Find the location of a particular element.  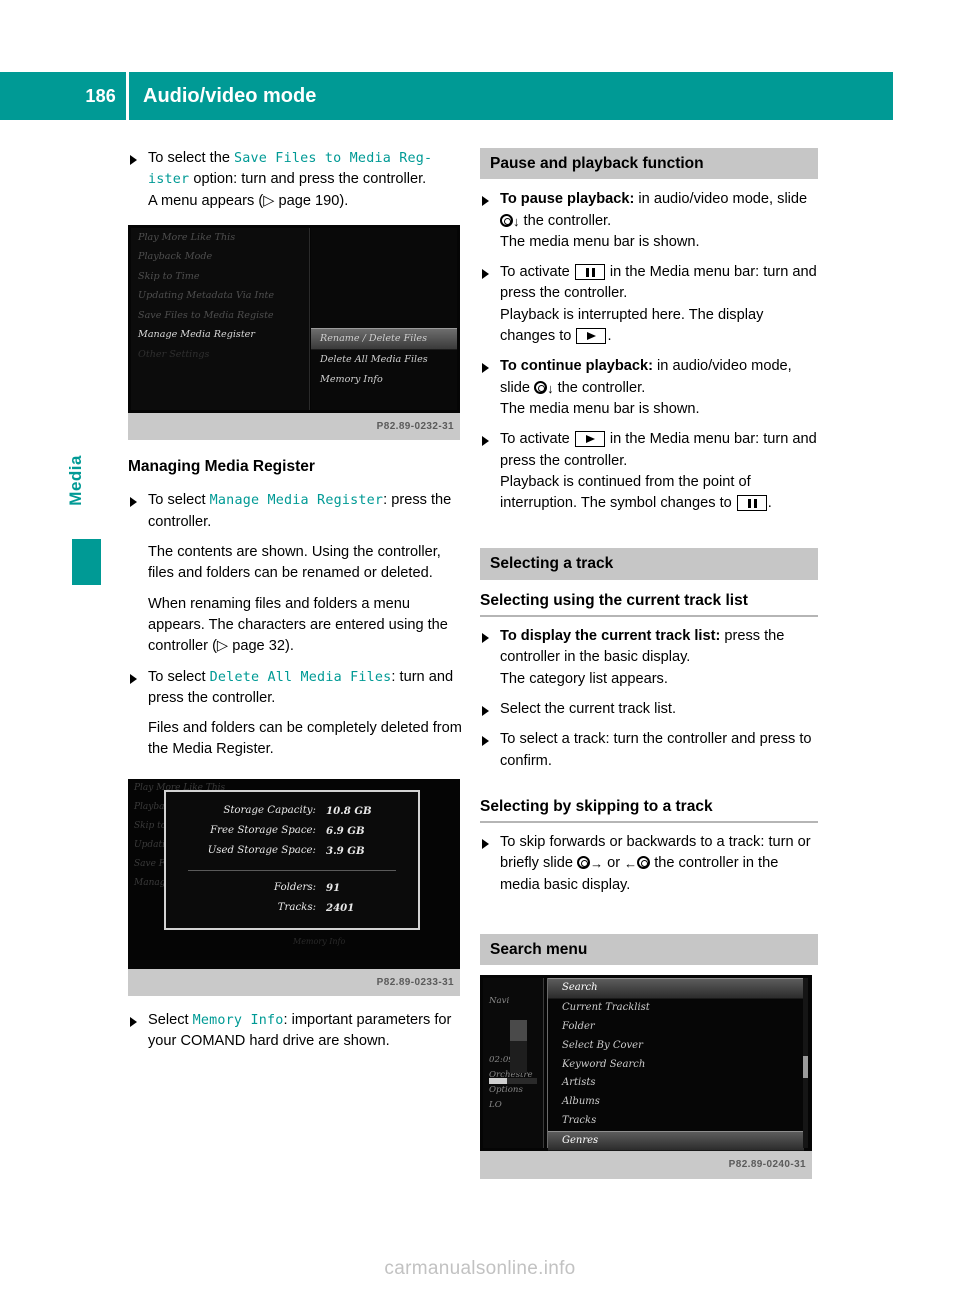

info-label: Storage Capacity: is located at coordinates (269, 810).